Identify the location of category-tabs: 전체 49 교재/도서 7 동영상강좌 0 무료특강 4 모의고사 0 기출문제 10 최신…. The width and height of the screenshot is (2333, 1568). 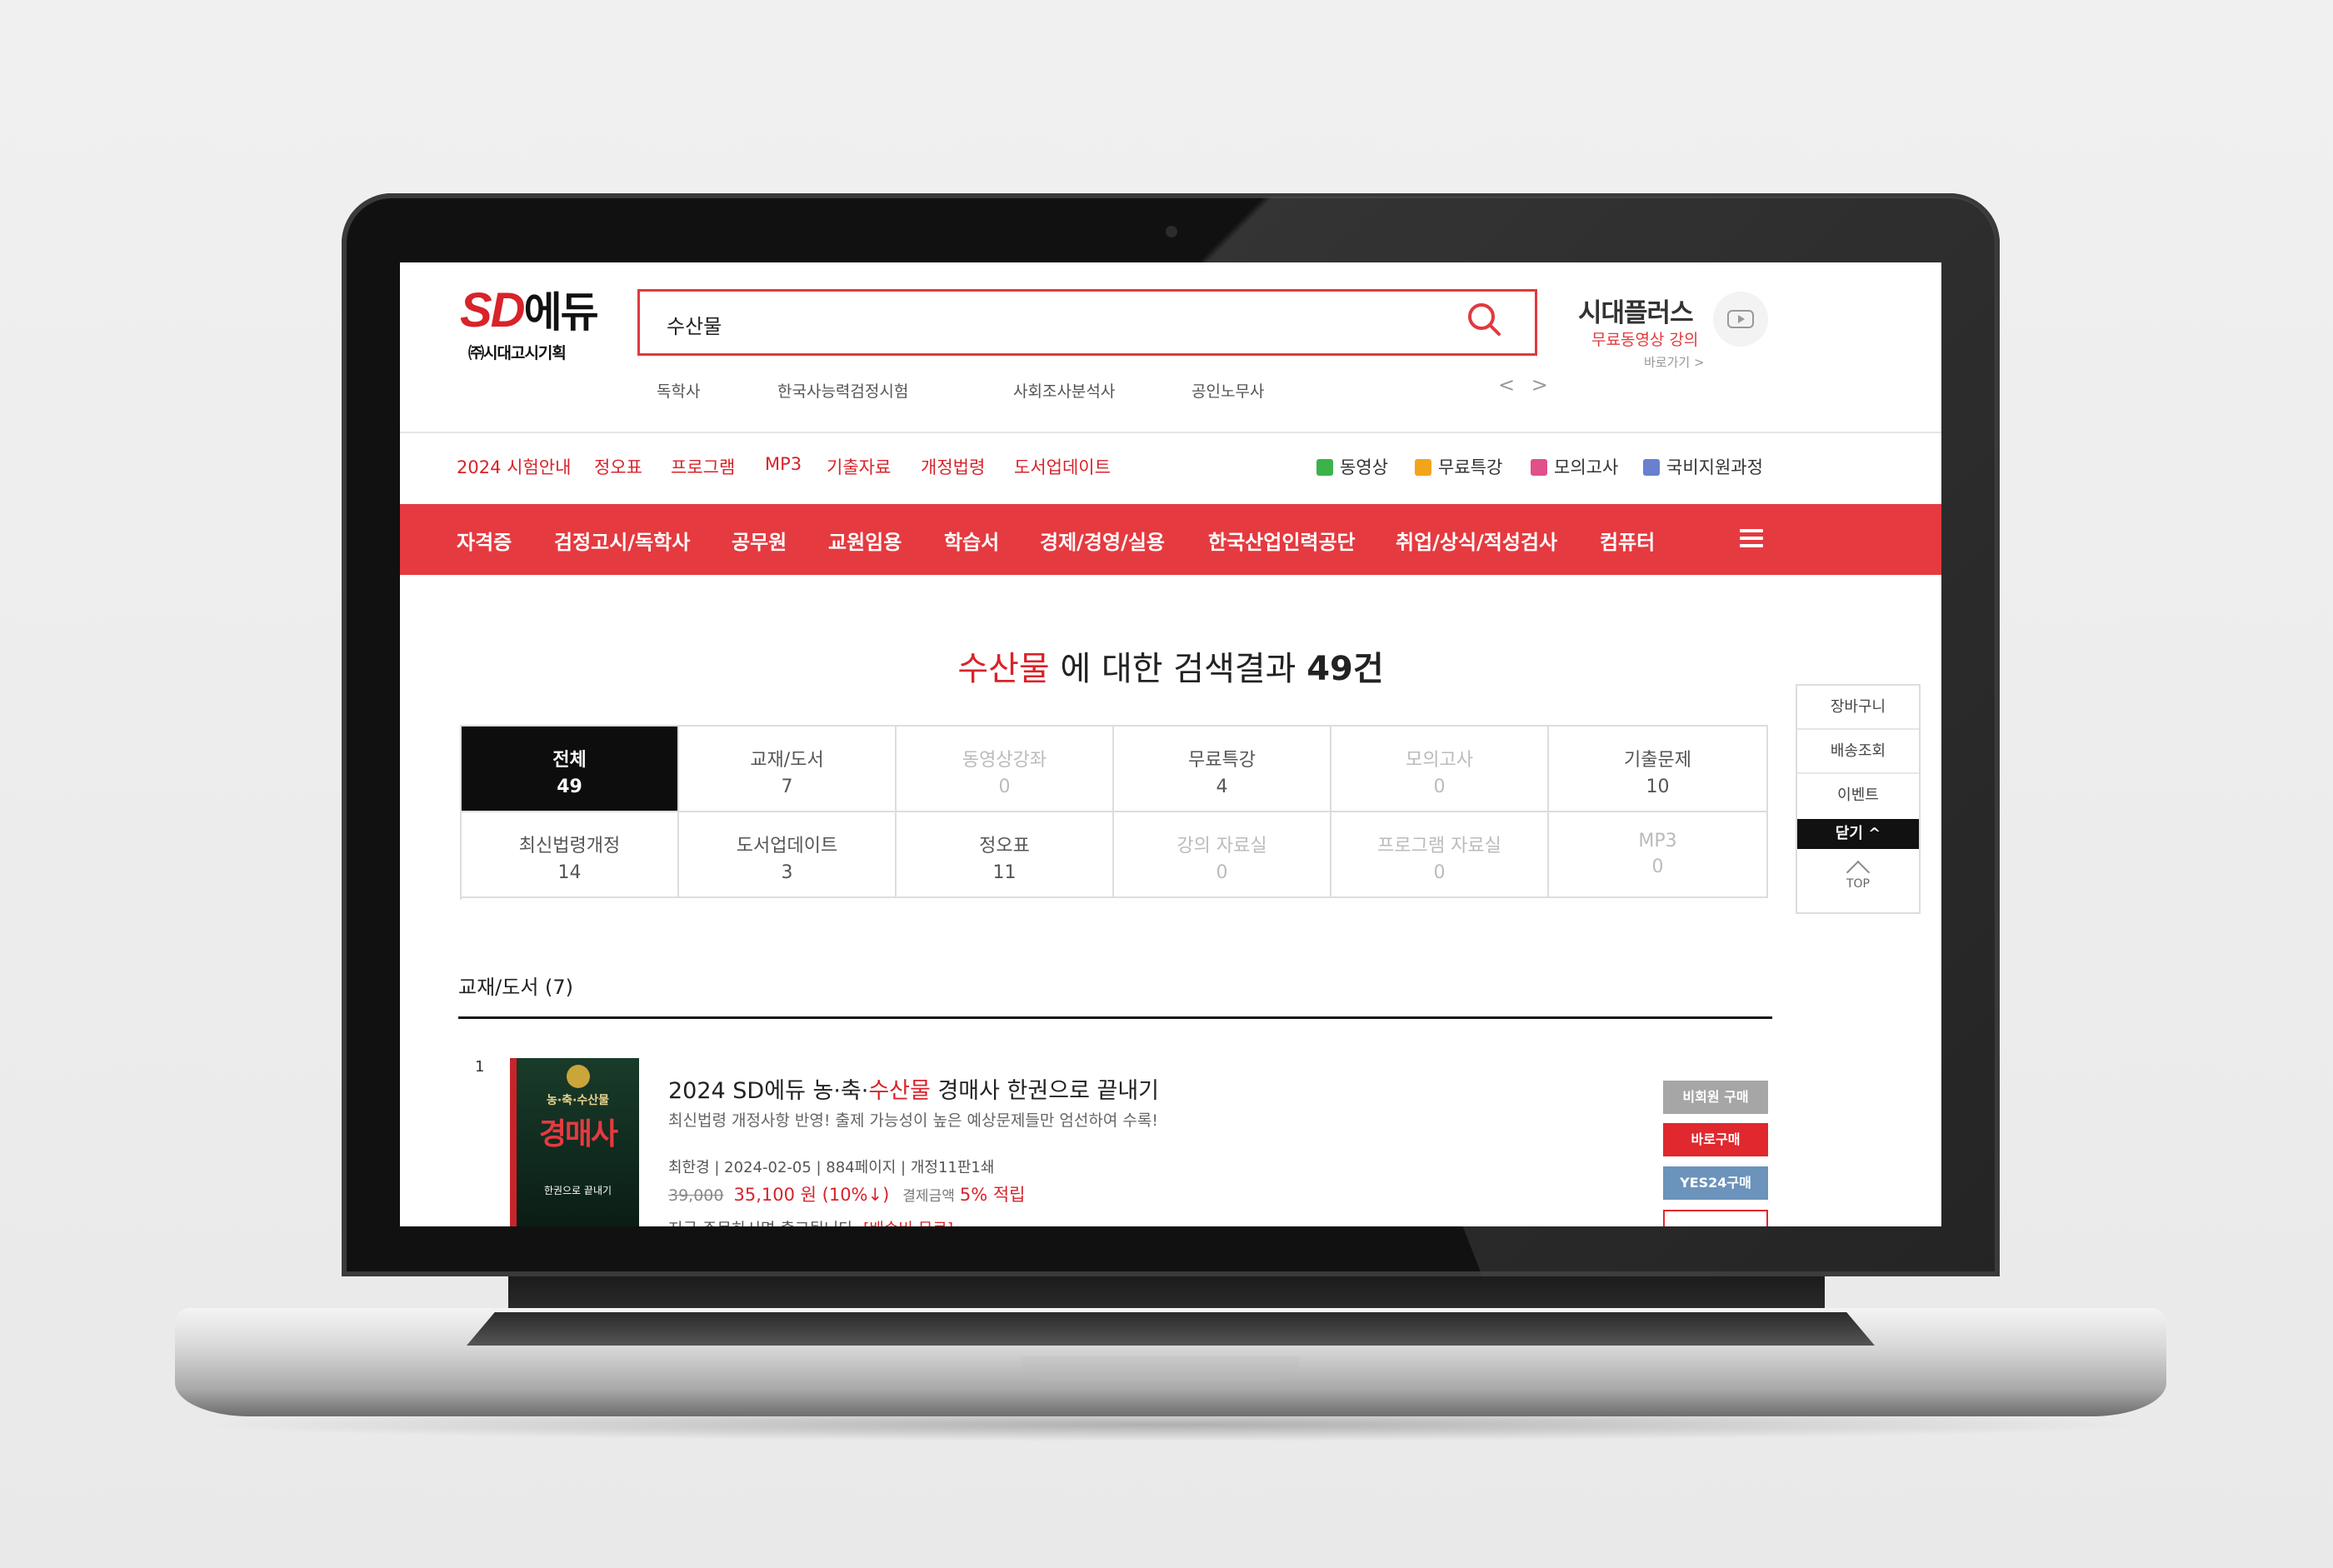
(1114, 812).